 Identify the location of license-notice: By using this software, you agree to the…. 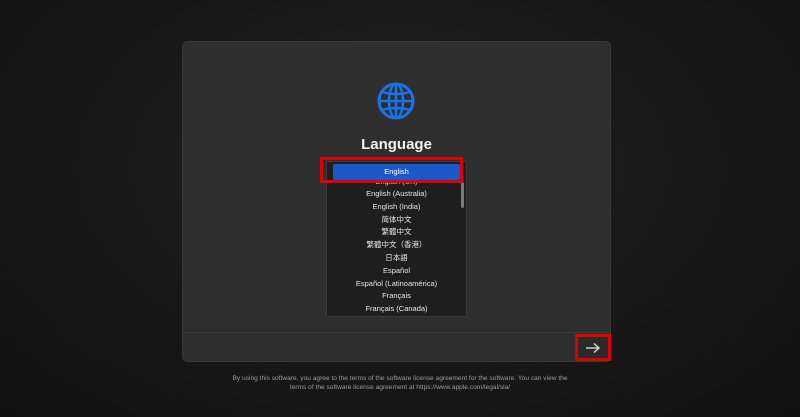
(400, 383).